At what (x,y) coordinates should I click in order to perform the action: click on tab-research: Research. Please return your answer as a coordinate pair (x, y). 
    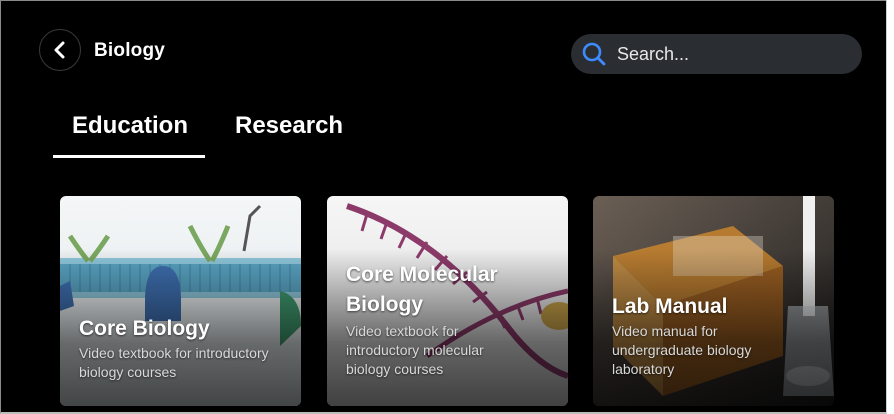
    Looking at the image, I should click on (289, 126).